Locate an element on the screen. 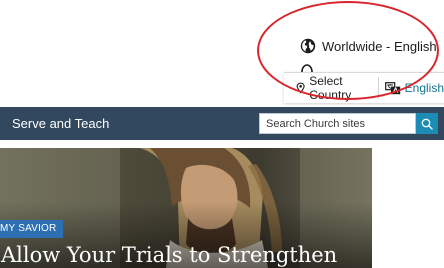  search-icon is located at coordinates (427, 124).